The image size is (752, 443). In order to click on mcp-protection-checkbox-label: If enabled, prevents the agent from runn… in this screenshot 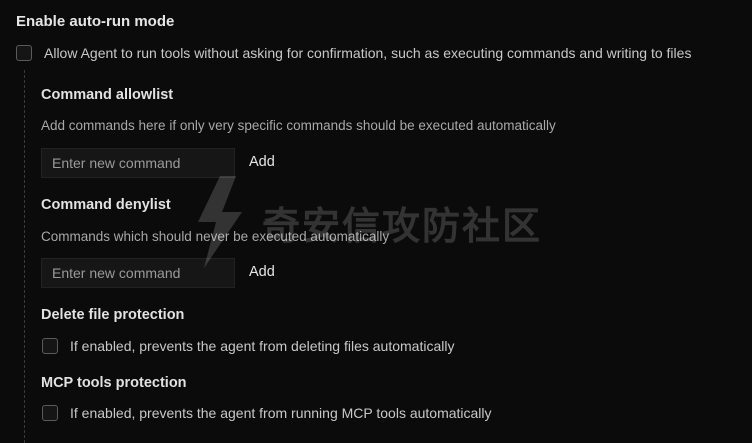, I will do `click(281, 413)`.